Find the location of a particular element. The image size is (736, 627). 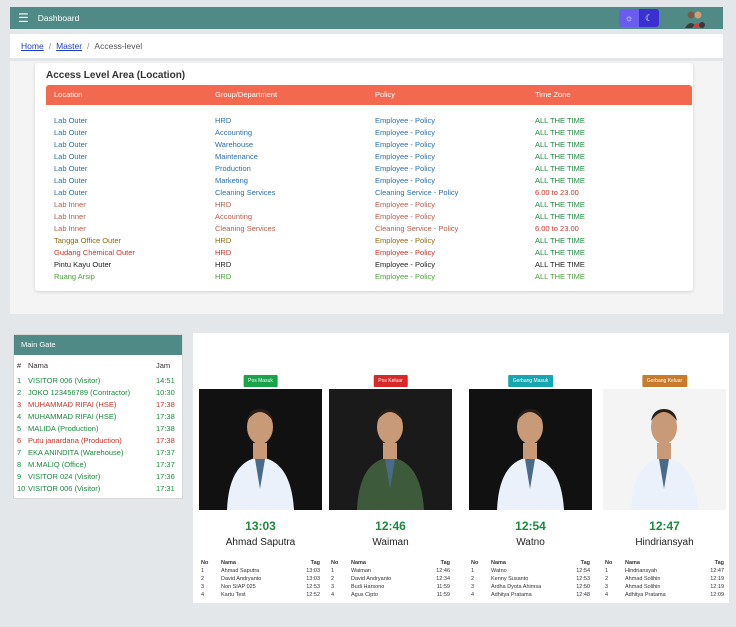

breadcrumb-master: Master is located at coordinates (69, 46).